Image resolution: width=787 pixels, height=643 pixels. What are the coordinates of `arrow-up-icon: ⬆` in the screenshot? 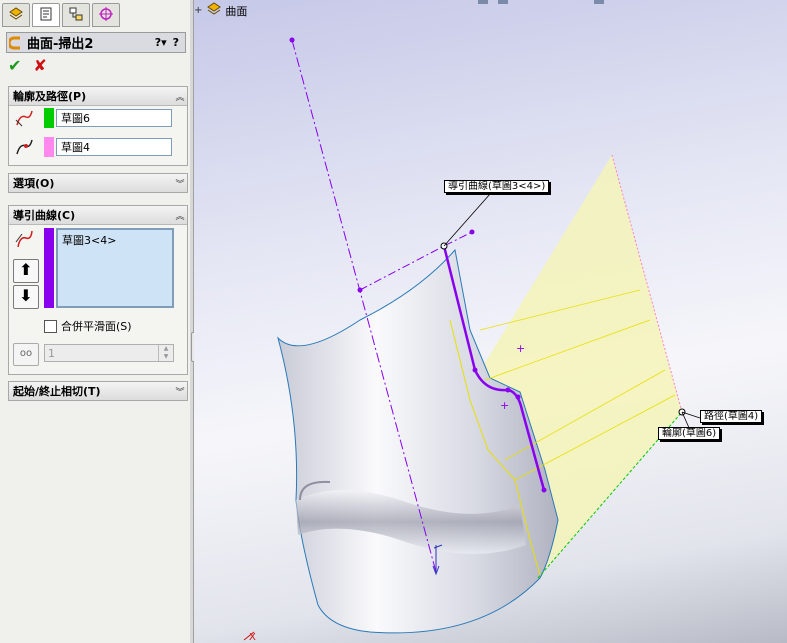 It's located at (26, 269).